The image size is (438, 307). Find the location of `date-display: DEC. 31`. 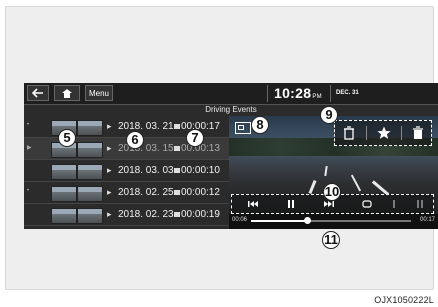

date-display: DEC. 31 is located at coordinates (347, 93).